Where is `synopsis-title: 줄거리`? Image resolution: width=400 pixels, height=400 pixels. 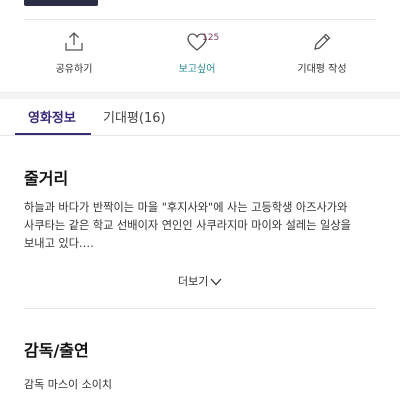 synopsis-title: 줄거리 is located at coordinates (46, 178).